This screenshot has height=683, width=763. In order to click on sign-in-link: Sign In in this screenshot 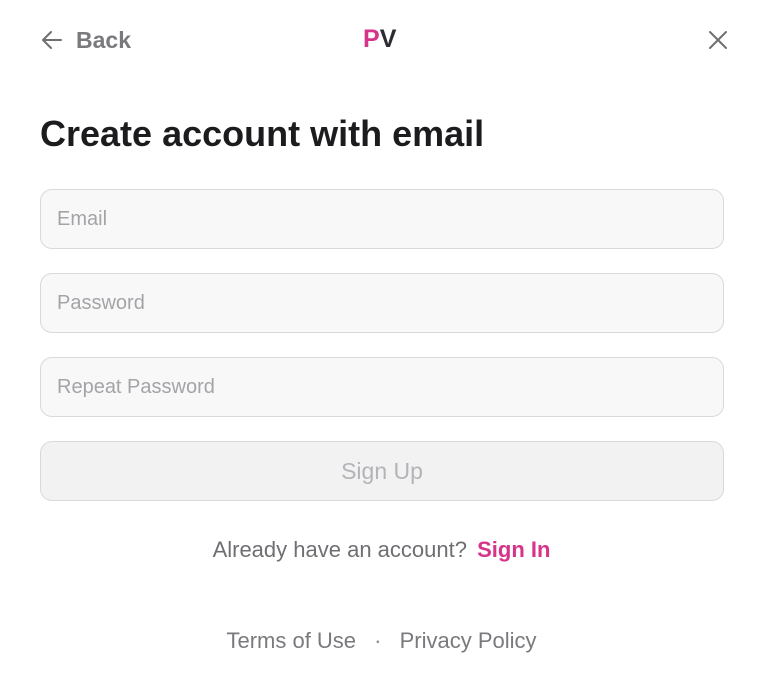, I will do `click(513, 549)`.